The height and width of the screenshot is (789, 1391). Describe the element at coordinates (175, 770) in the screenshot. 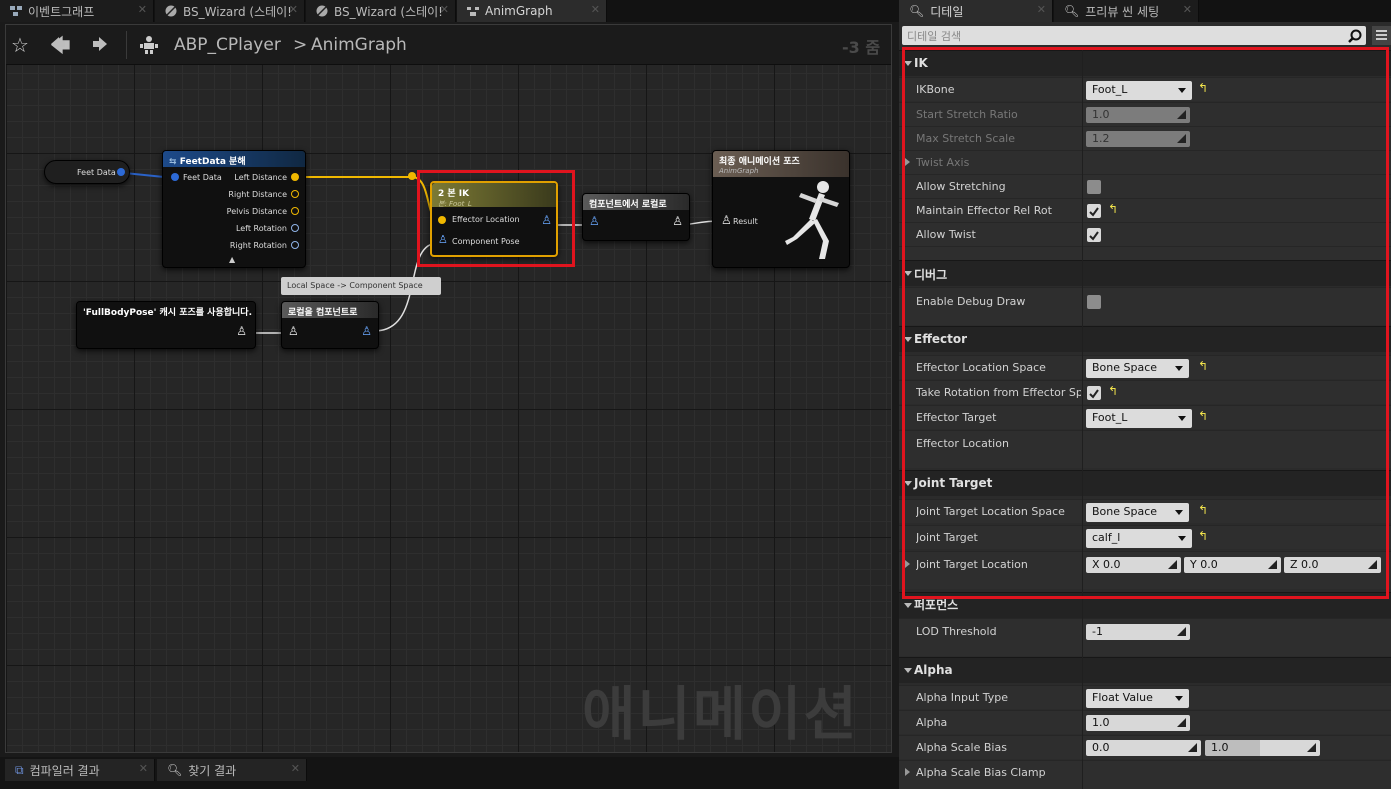

I see `search-icon: 🔍︎` at that location.